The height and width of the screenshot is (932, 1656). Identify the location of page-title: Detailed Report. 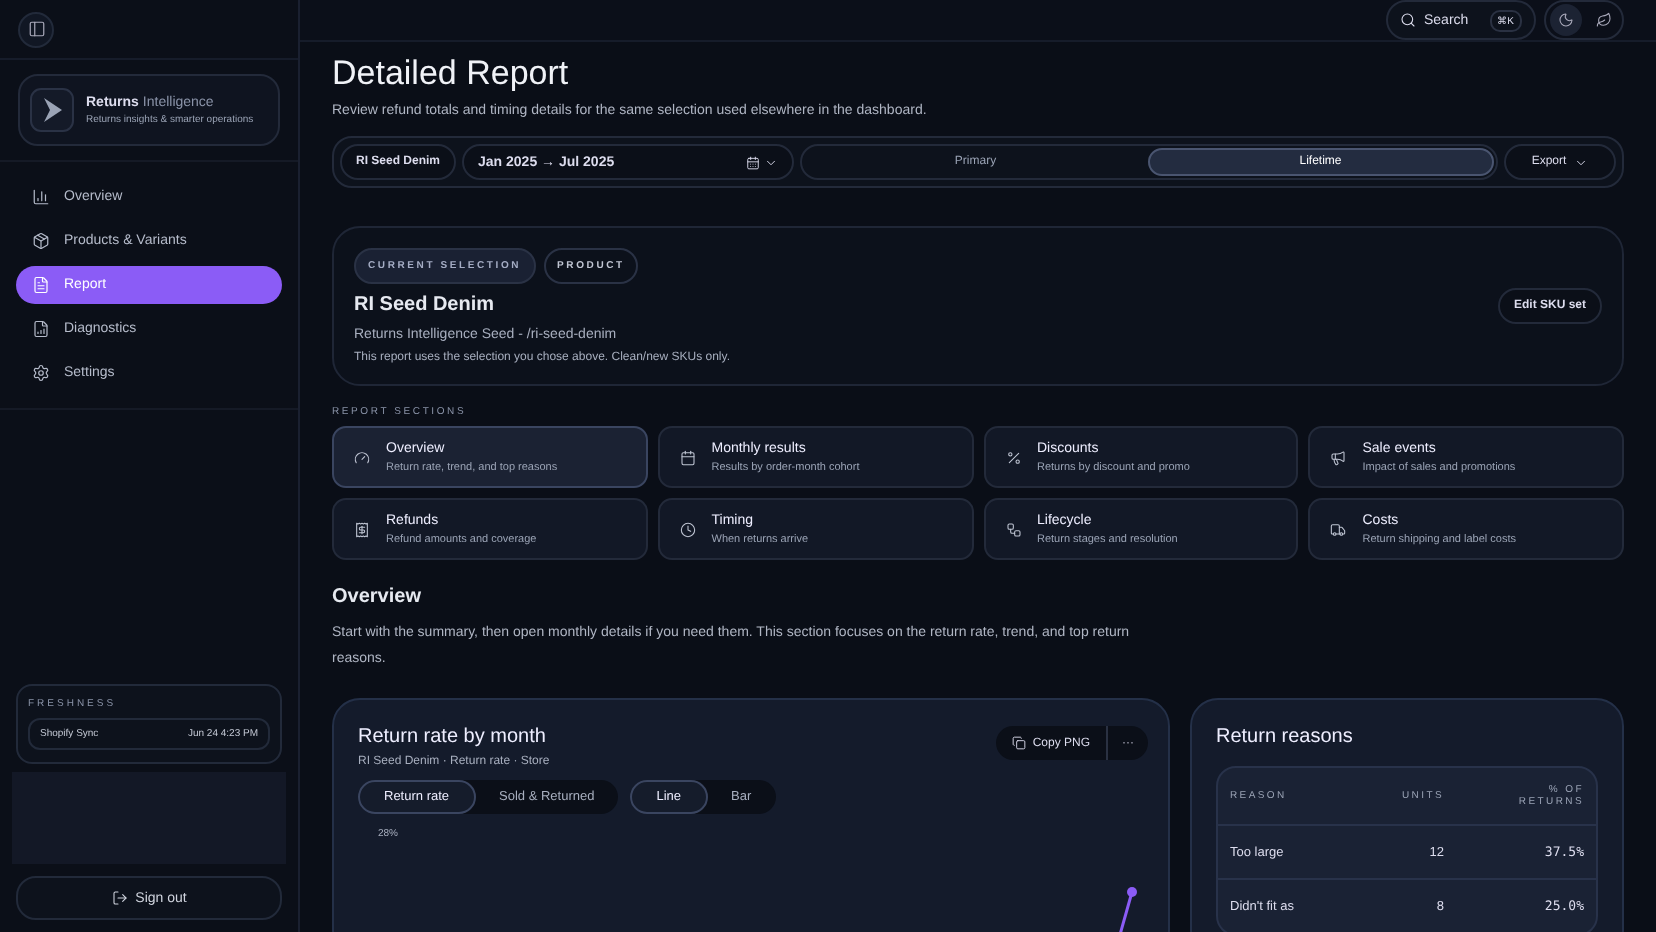
(451, 74).